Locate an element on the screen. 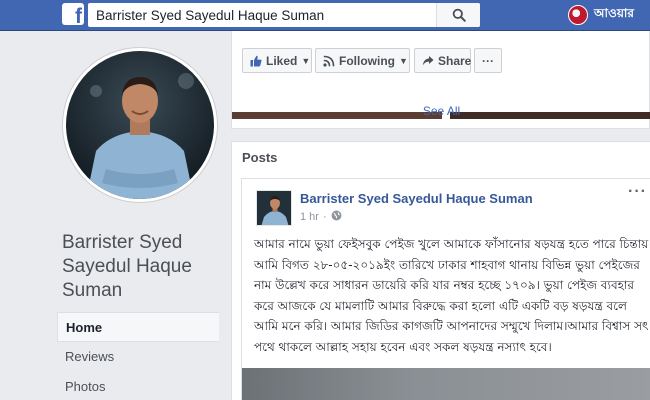 The width and height of the screenshot is (650, 400). rss-icon is located at coordinates (329, 61).